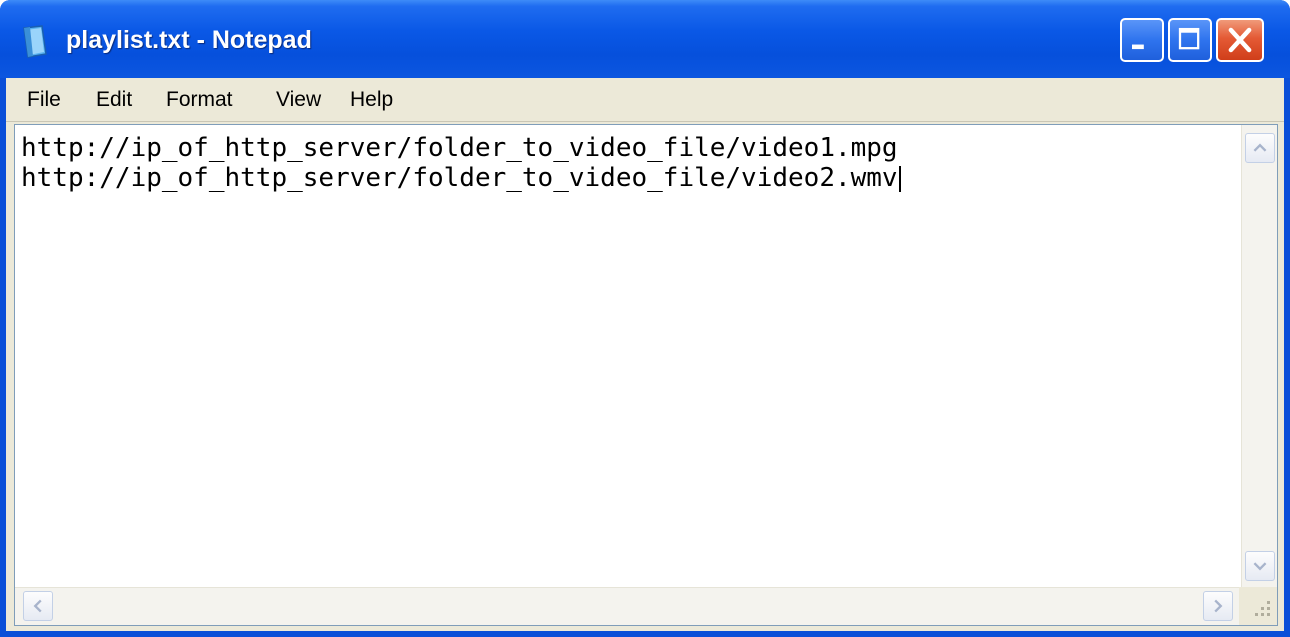 This screenshot has width=1290, height=637. What do you see at coordinates (114, 100) in the screenshot?
I see `menu-edit: Edit` at bounding box center [114, 100].